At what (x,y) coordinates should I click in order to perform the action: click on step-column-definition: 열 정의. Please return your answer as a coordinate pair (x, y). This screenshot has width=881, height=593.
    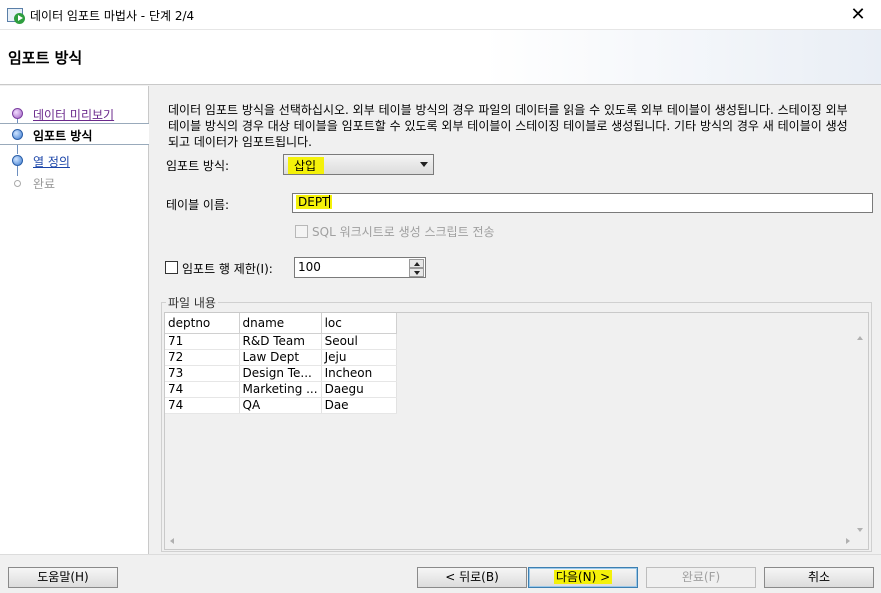
    Looking at the image, I should click on (74, 161).